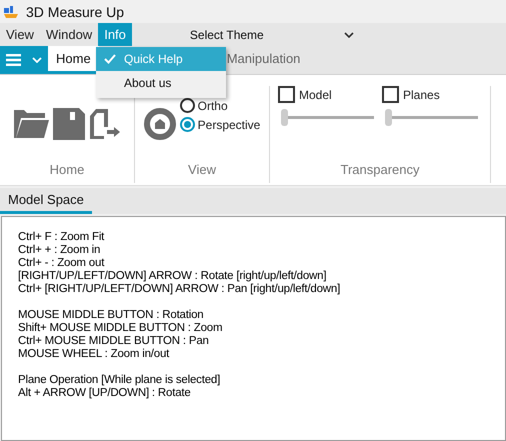  Describe the element at coordinates (20, 34) in the screenshot. I see `menu-item: View` at that location.